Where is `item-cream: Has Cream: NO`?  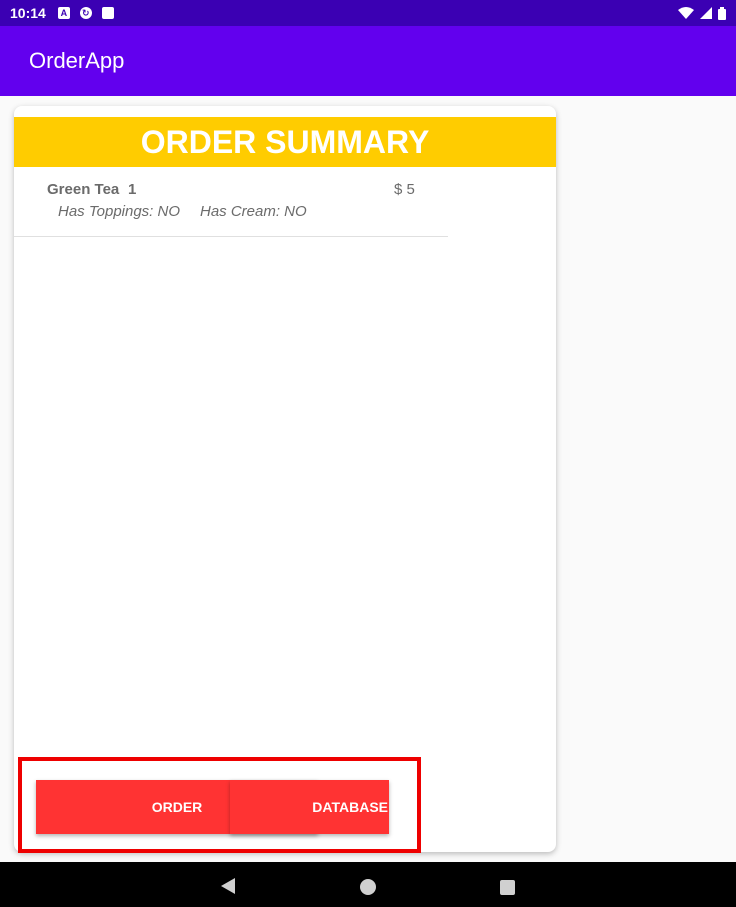
item-cream: Has Cream: NO is located at coordinates (253, 211).